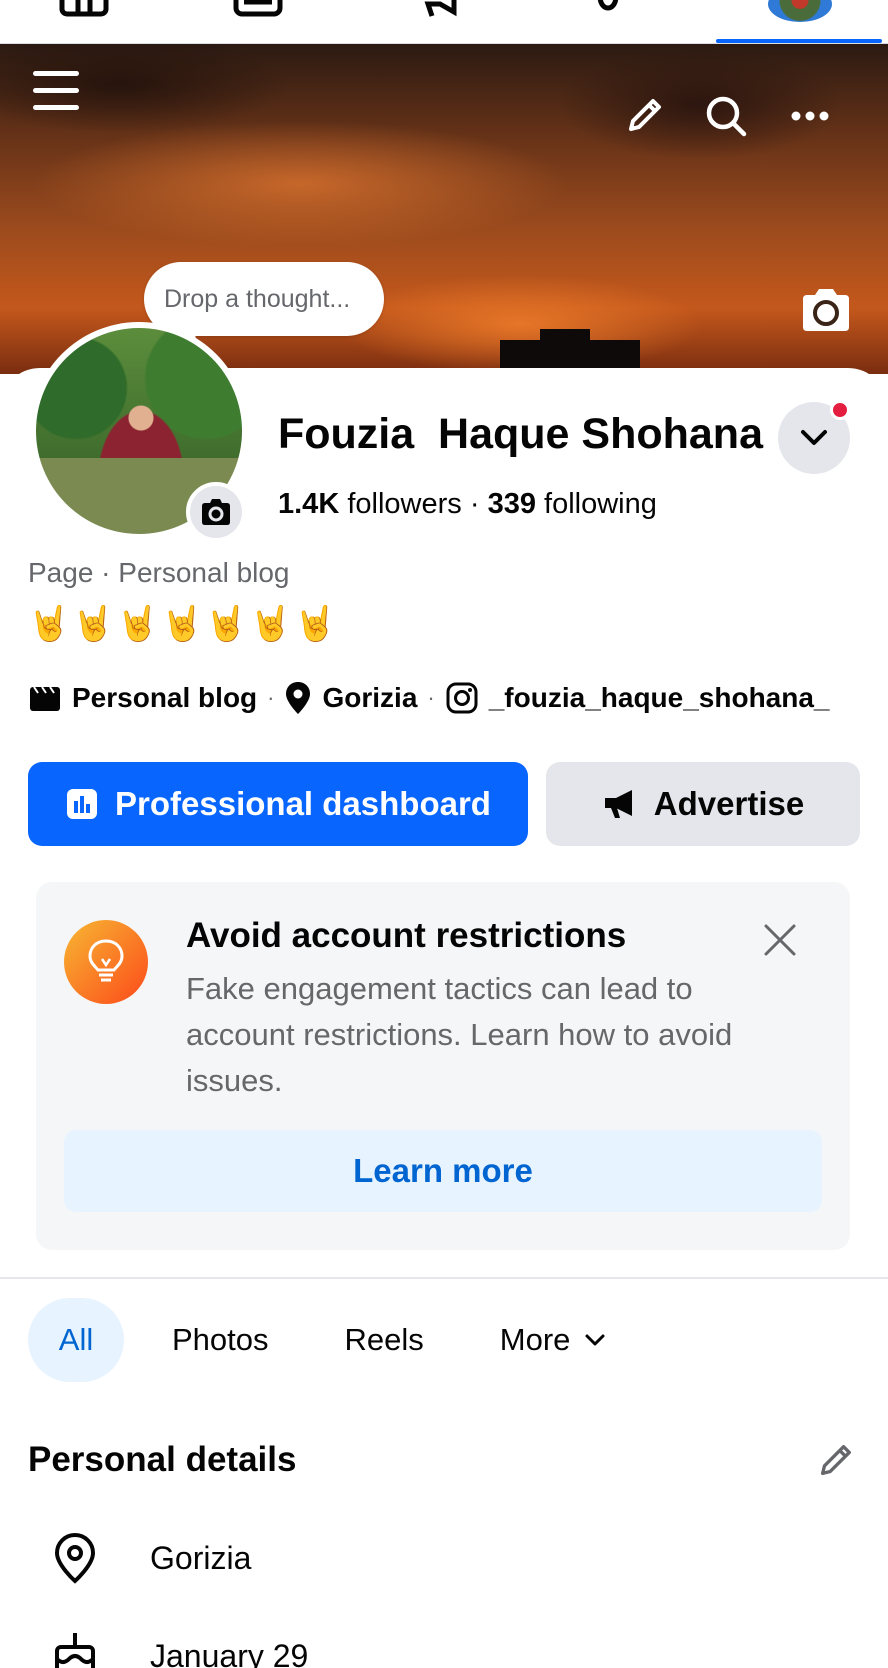  I want to click on detail-row-location: Gorizia, so click(149, 1558).